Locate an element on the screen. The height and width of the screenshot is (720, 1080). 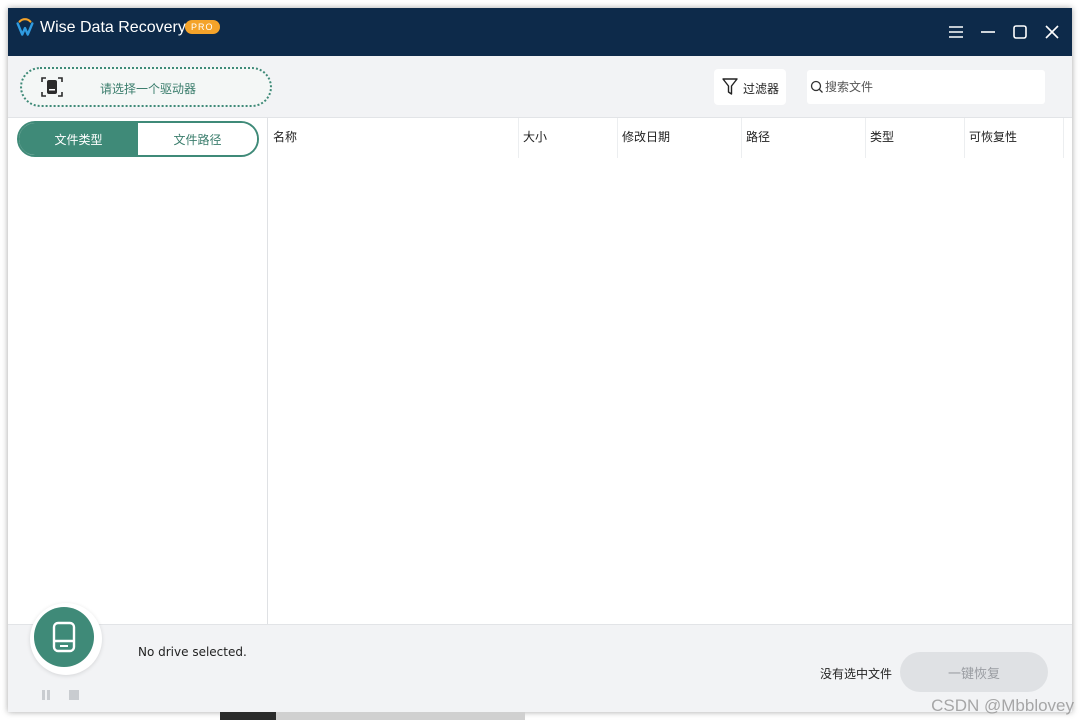
app-title: Wise Data Recovery is located at coordinates (113, 27).